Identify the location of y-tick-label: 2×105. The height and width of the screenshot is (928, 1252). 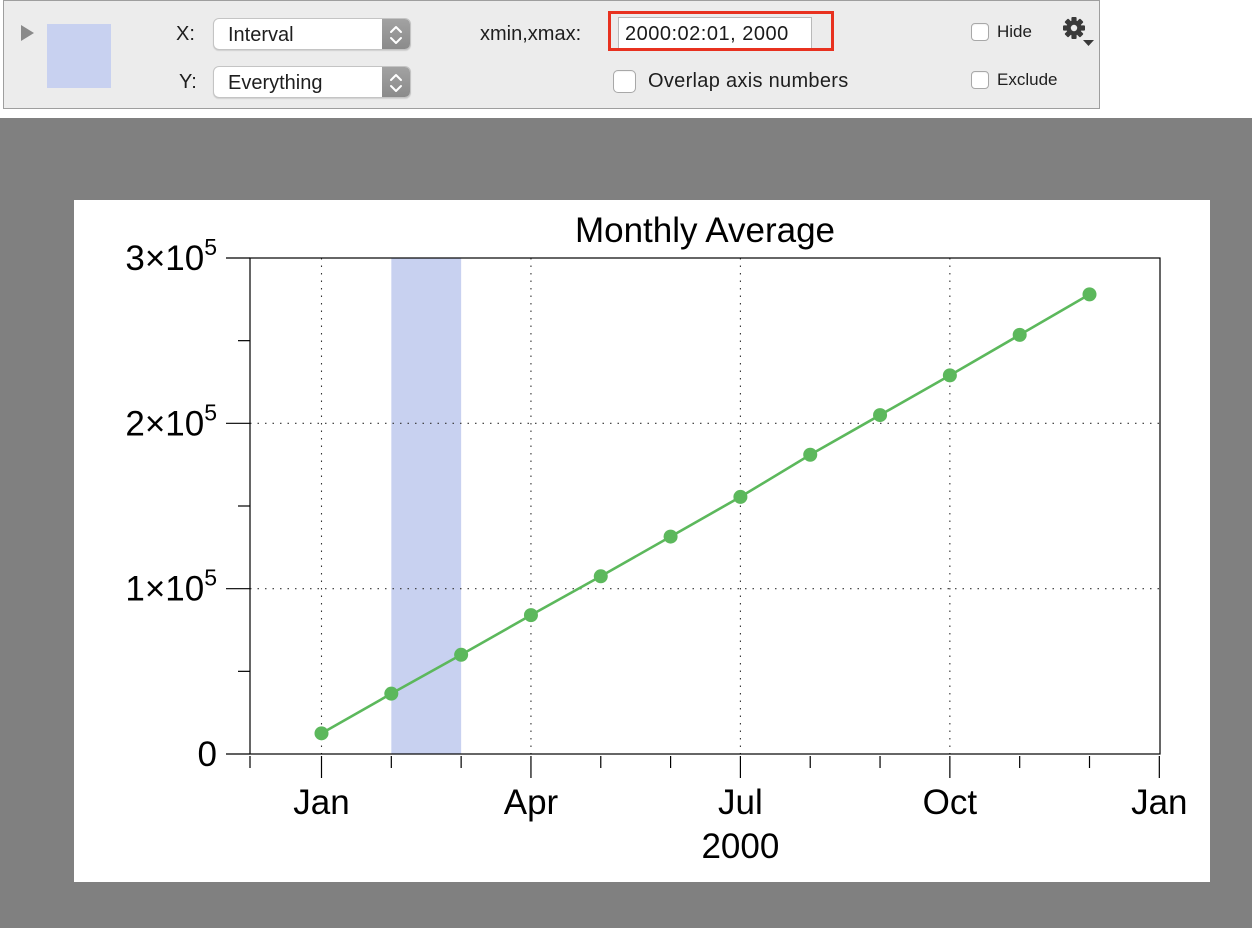
(171, 421).